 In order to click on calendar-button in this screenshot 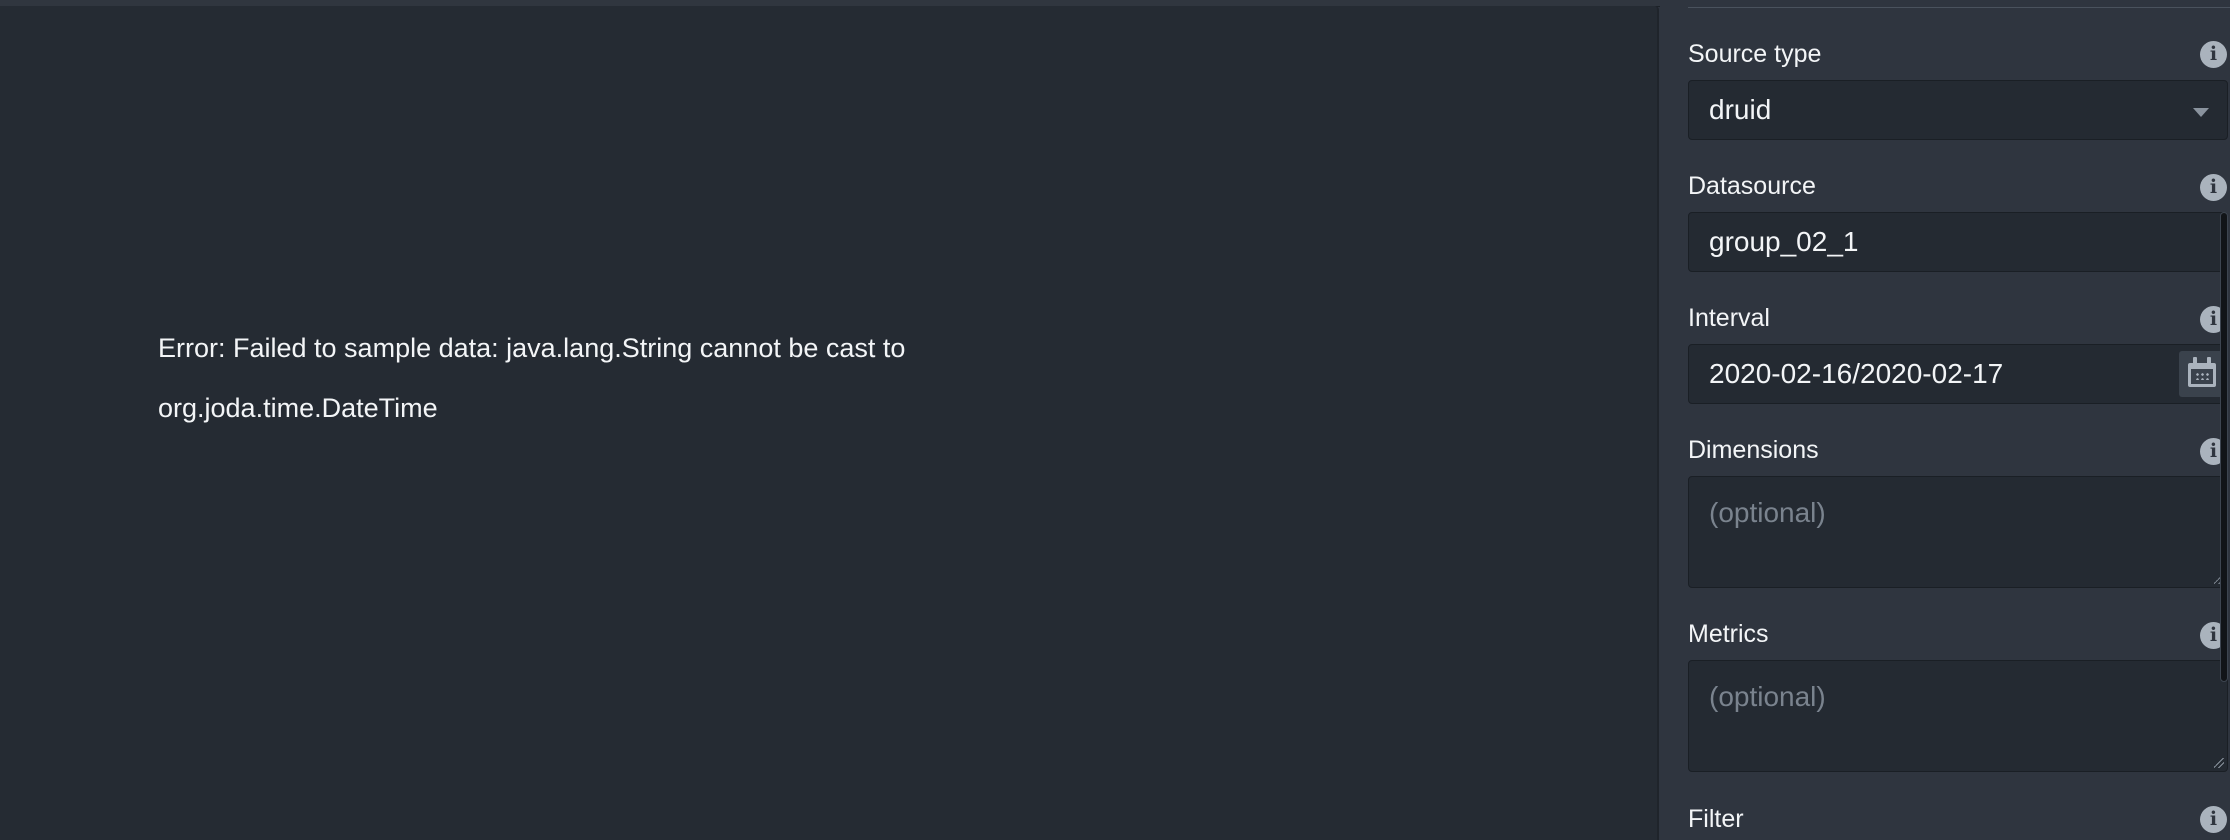, I will do `click(2202, 374)`.